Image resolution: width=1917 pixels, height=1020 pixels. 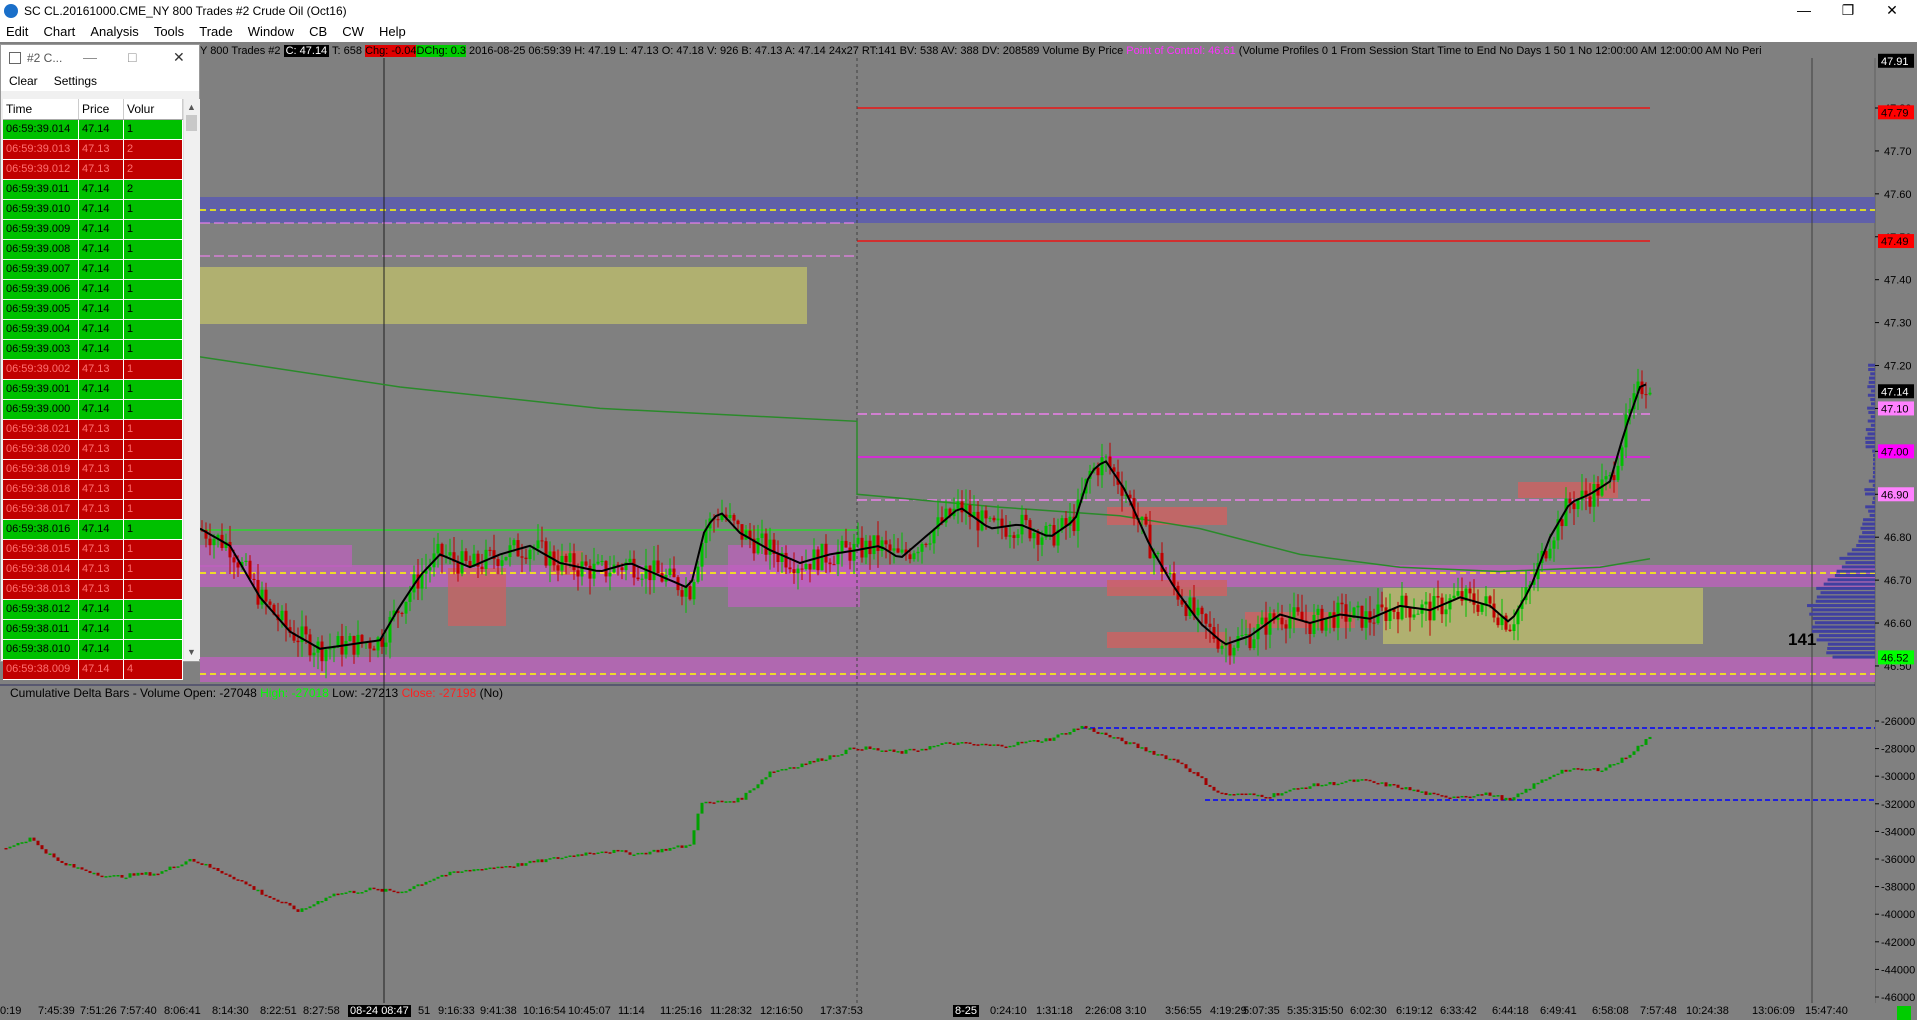 I want to click on time-tick-label: 8:22:51, so click(x=278, y=1011).